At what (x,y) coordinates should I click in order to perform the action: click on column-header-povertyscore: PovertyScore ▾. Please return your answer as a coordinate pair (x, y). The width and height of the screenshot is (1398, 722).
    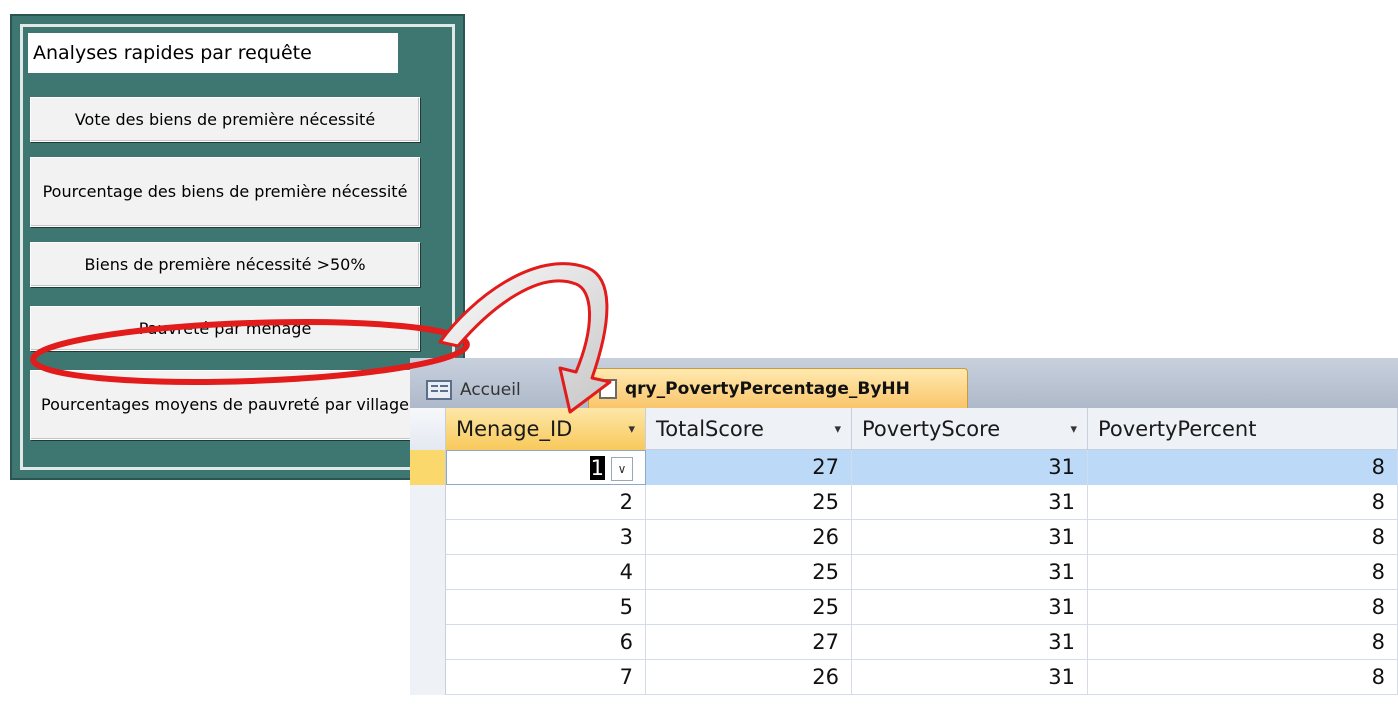
    Looking at the image, I should click on (970, 429).